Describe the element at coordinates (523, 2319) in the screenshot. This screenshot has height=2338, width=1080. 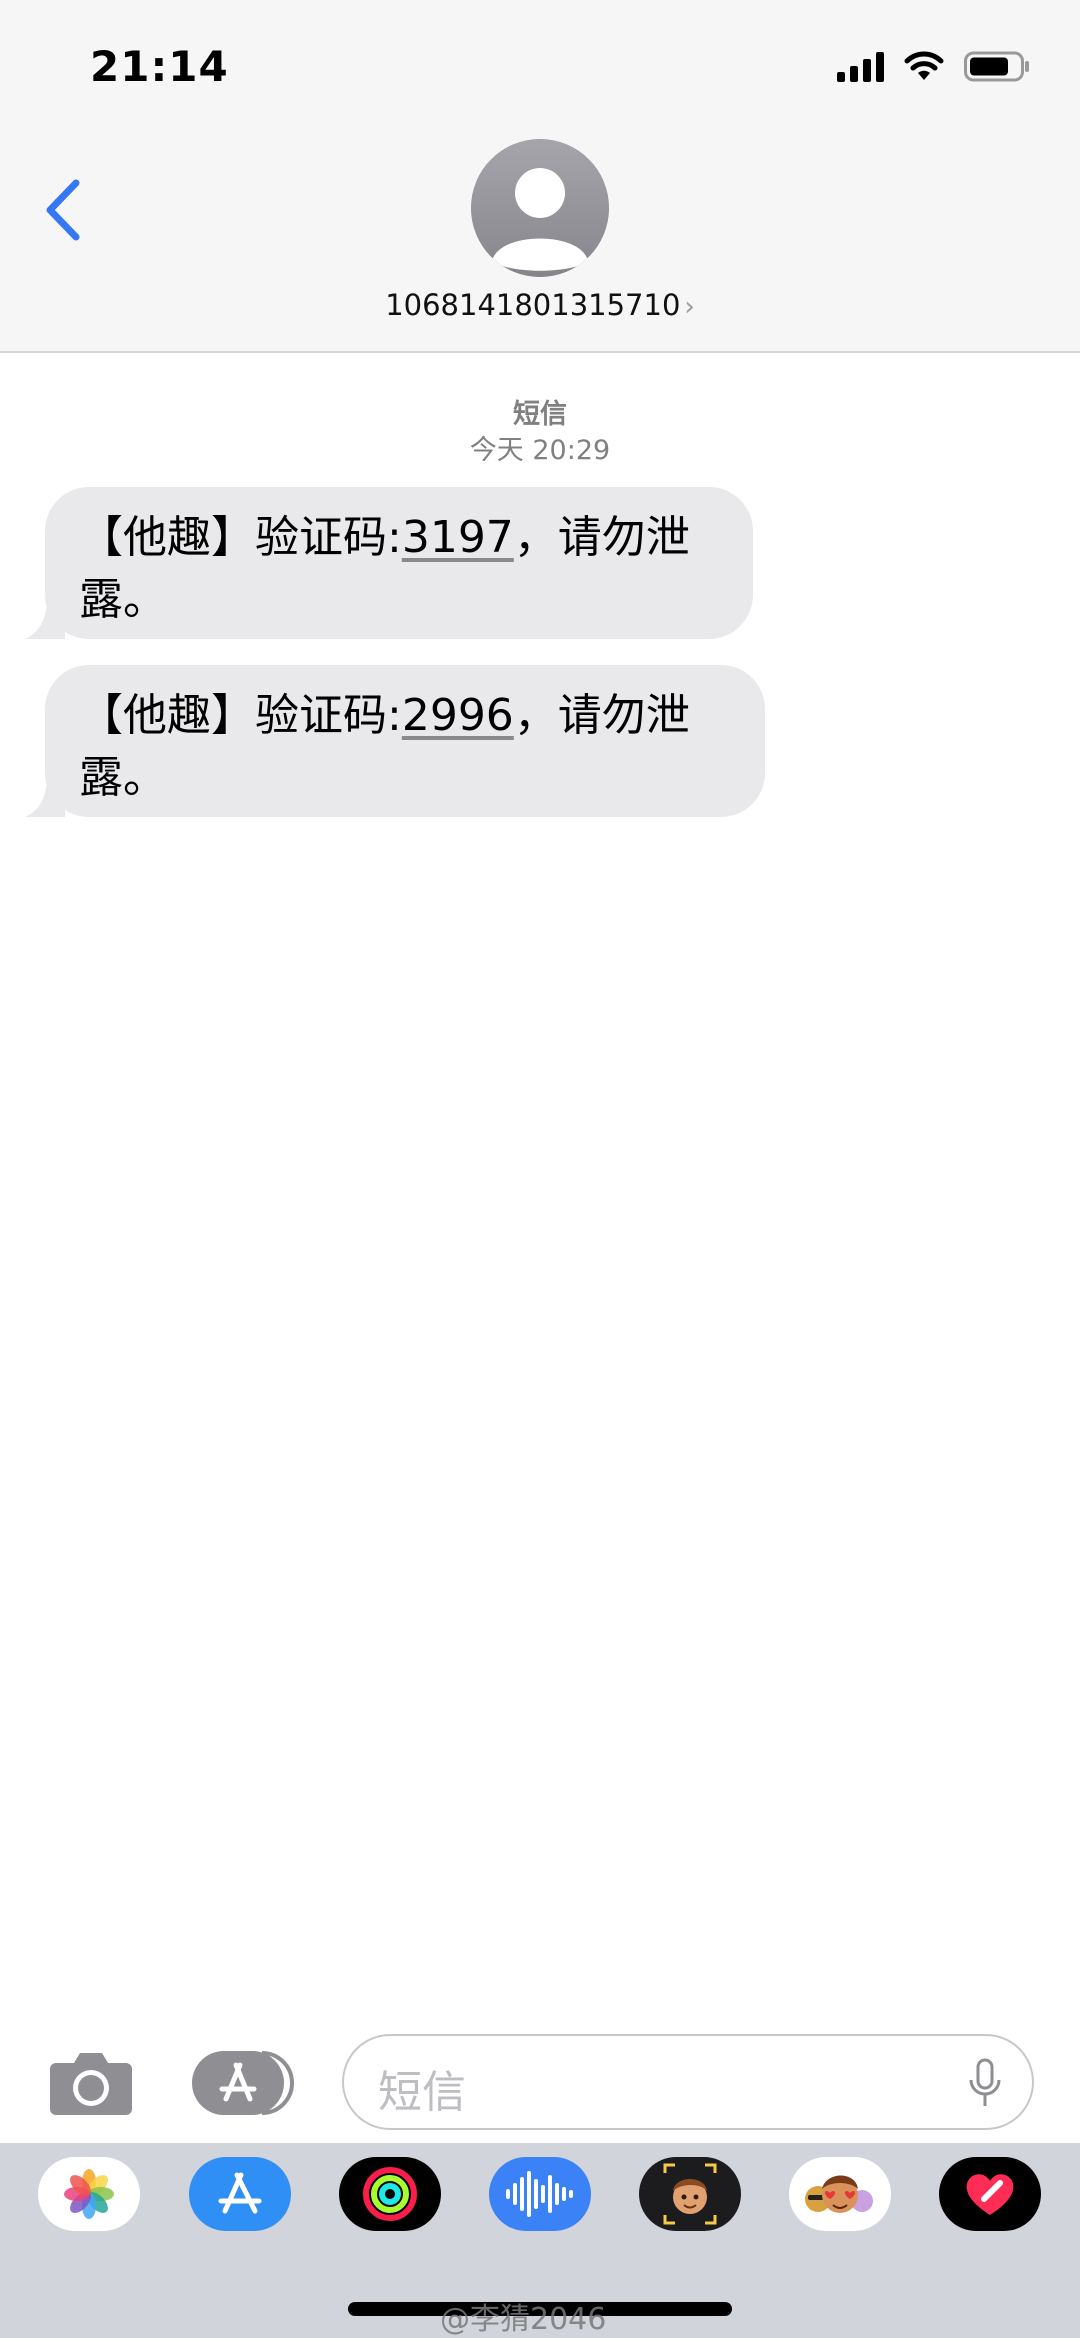
I see `watermark: @李猜2046` at that location.